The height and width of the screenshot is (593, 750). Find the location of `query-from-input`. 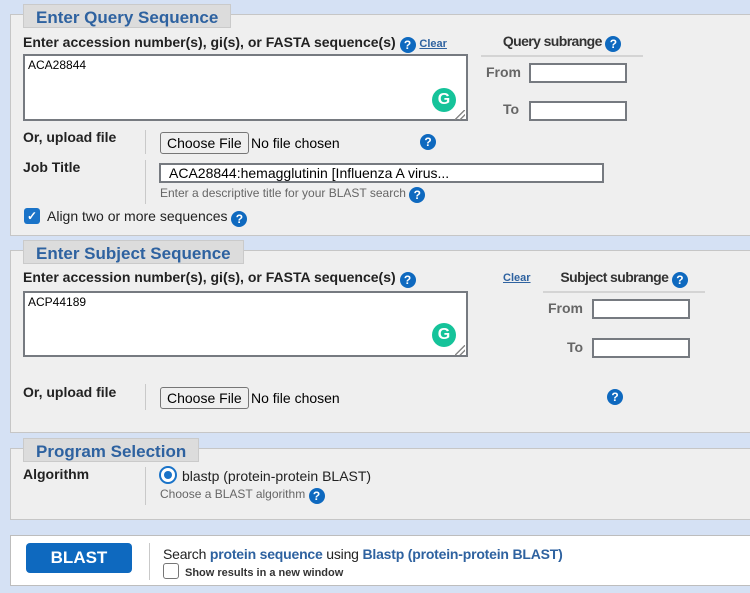

query-from-input is located at coordinates (578, 73).